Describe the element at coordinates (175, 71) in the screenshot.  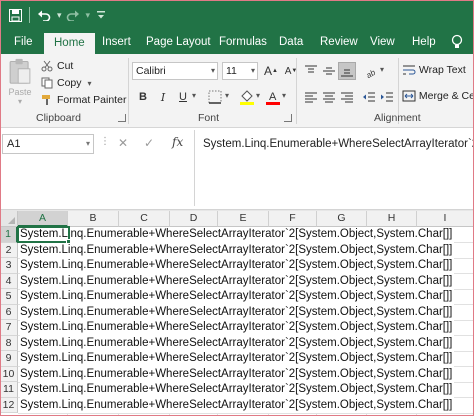
I see `font-name-select: Calibri ▾` at that location.